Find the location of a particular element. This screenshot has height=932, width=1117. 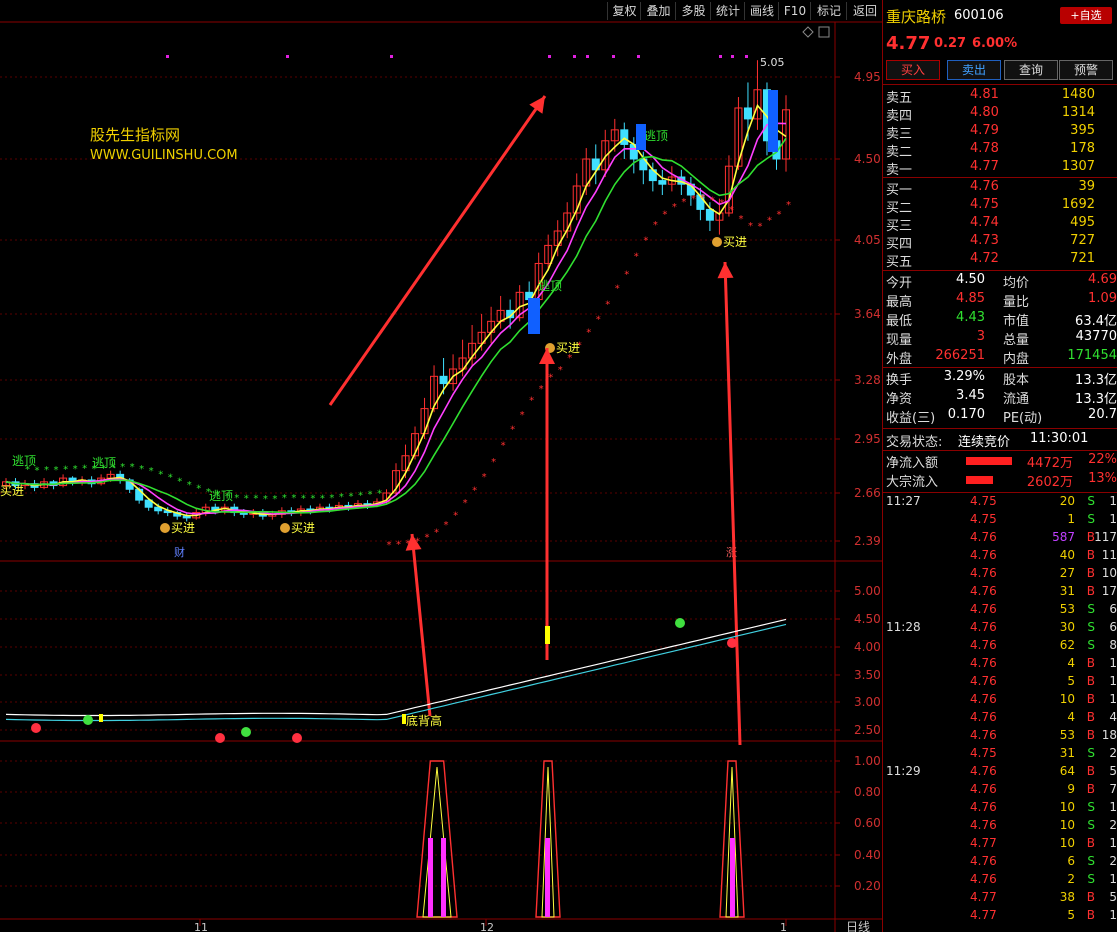

tick-row: 11:27 4.75 20 S 1 is located at coordinates (1001, 503).